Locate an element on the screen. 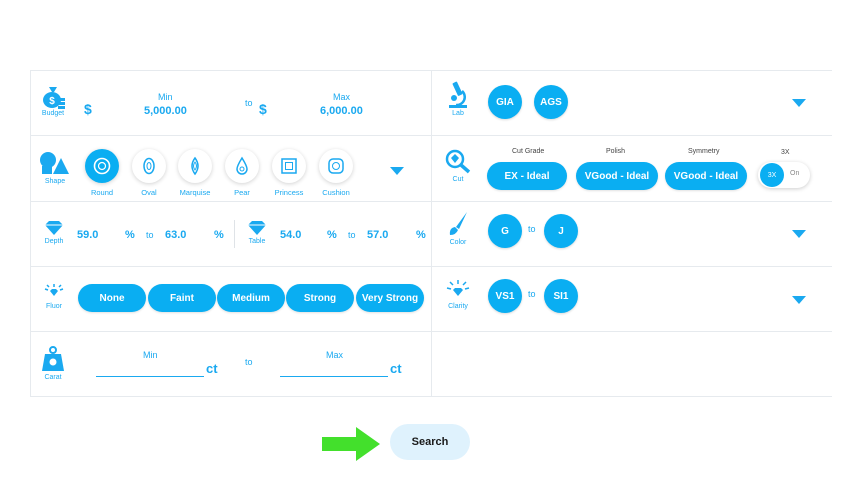 This screenshot has height=478, width=850. shapes-icon is located at coordinates (54, 163).